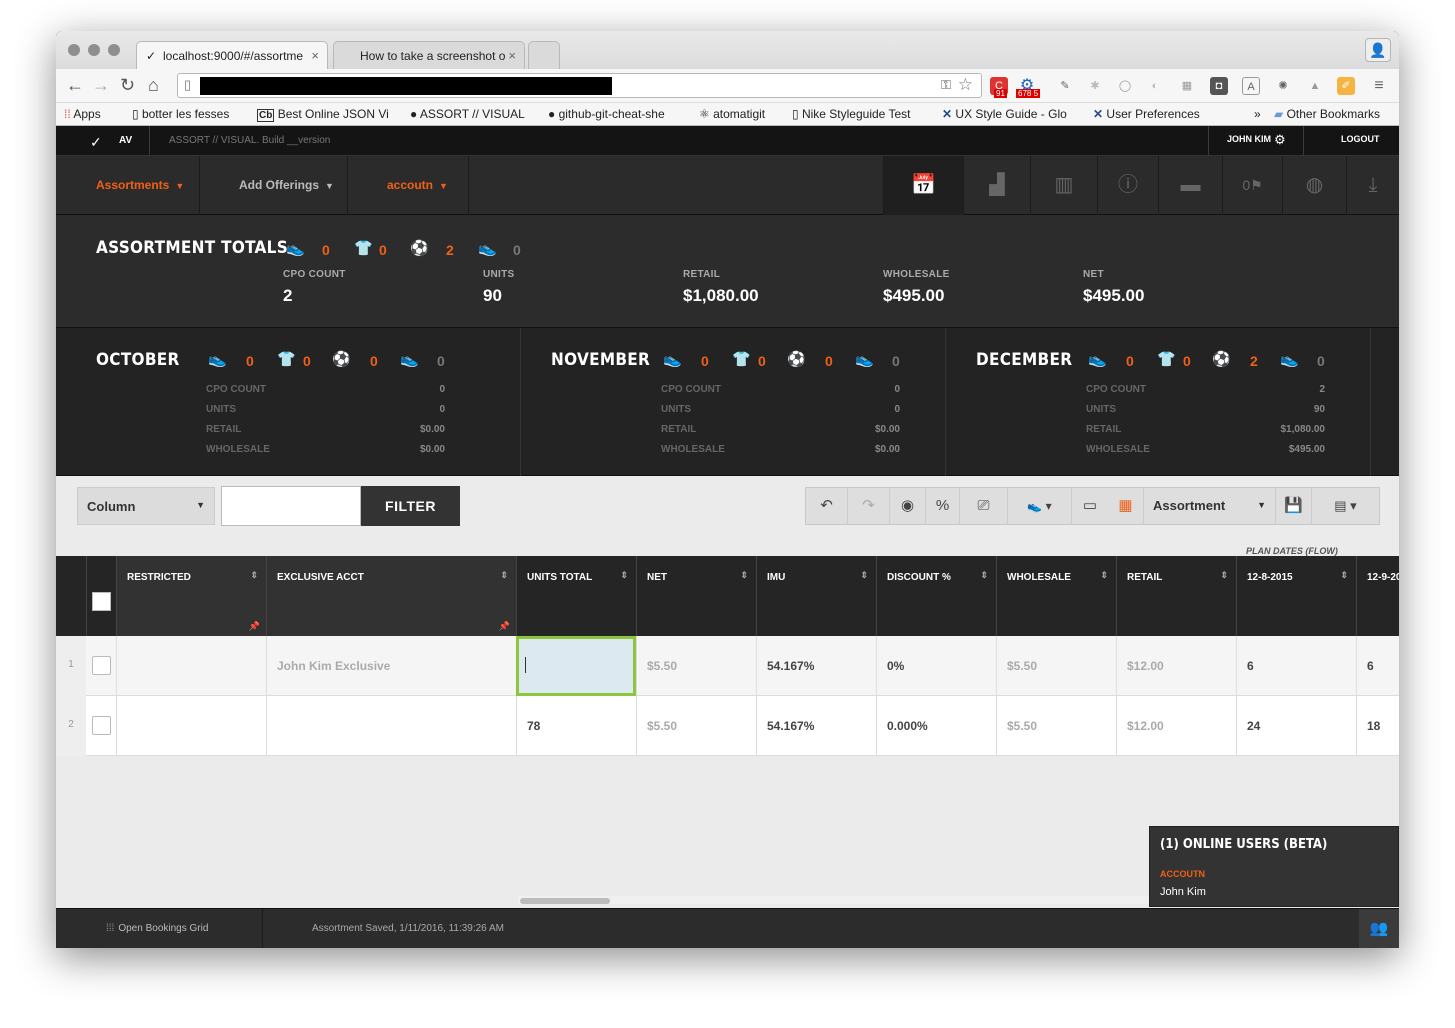 This screenshot has height=1028, width=1455. Describe the element at coordinates (1294, 506) in the screenshot. I see `save-icon: 💾` at that location.